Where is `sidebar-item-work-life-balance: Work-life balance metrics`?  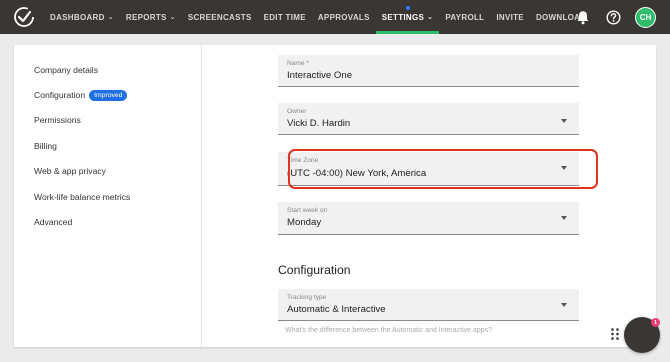
sidebar-item-work-life-balance: Work-life balance metrics is located at coordinates (107, 196).